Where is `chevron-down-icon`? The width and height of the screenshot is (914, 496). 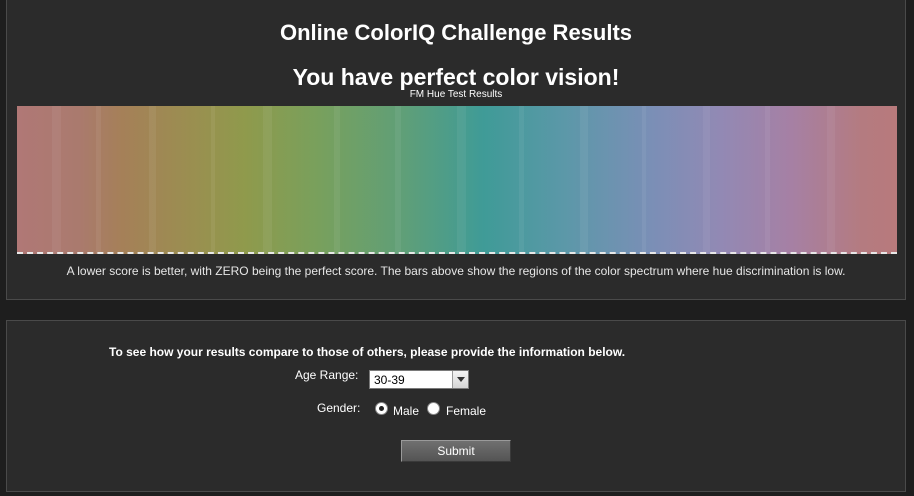 chevron-down-icon is located at coordinates (460, 379).